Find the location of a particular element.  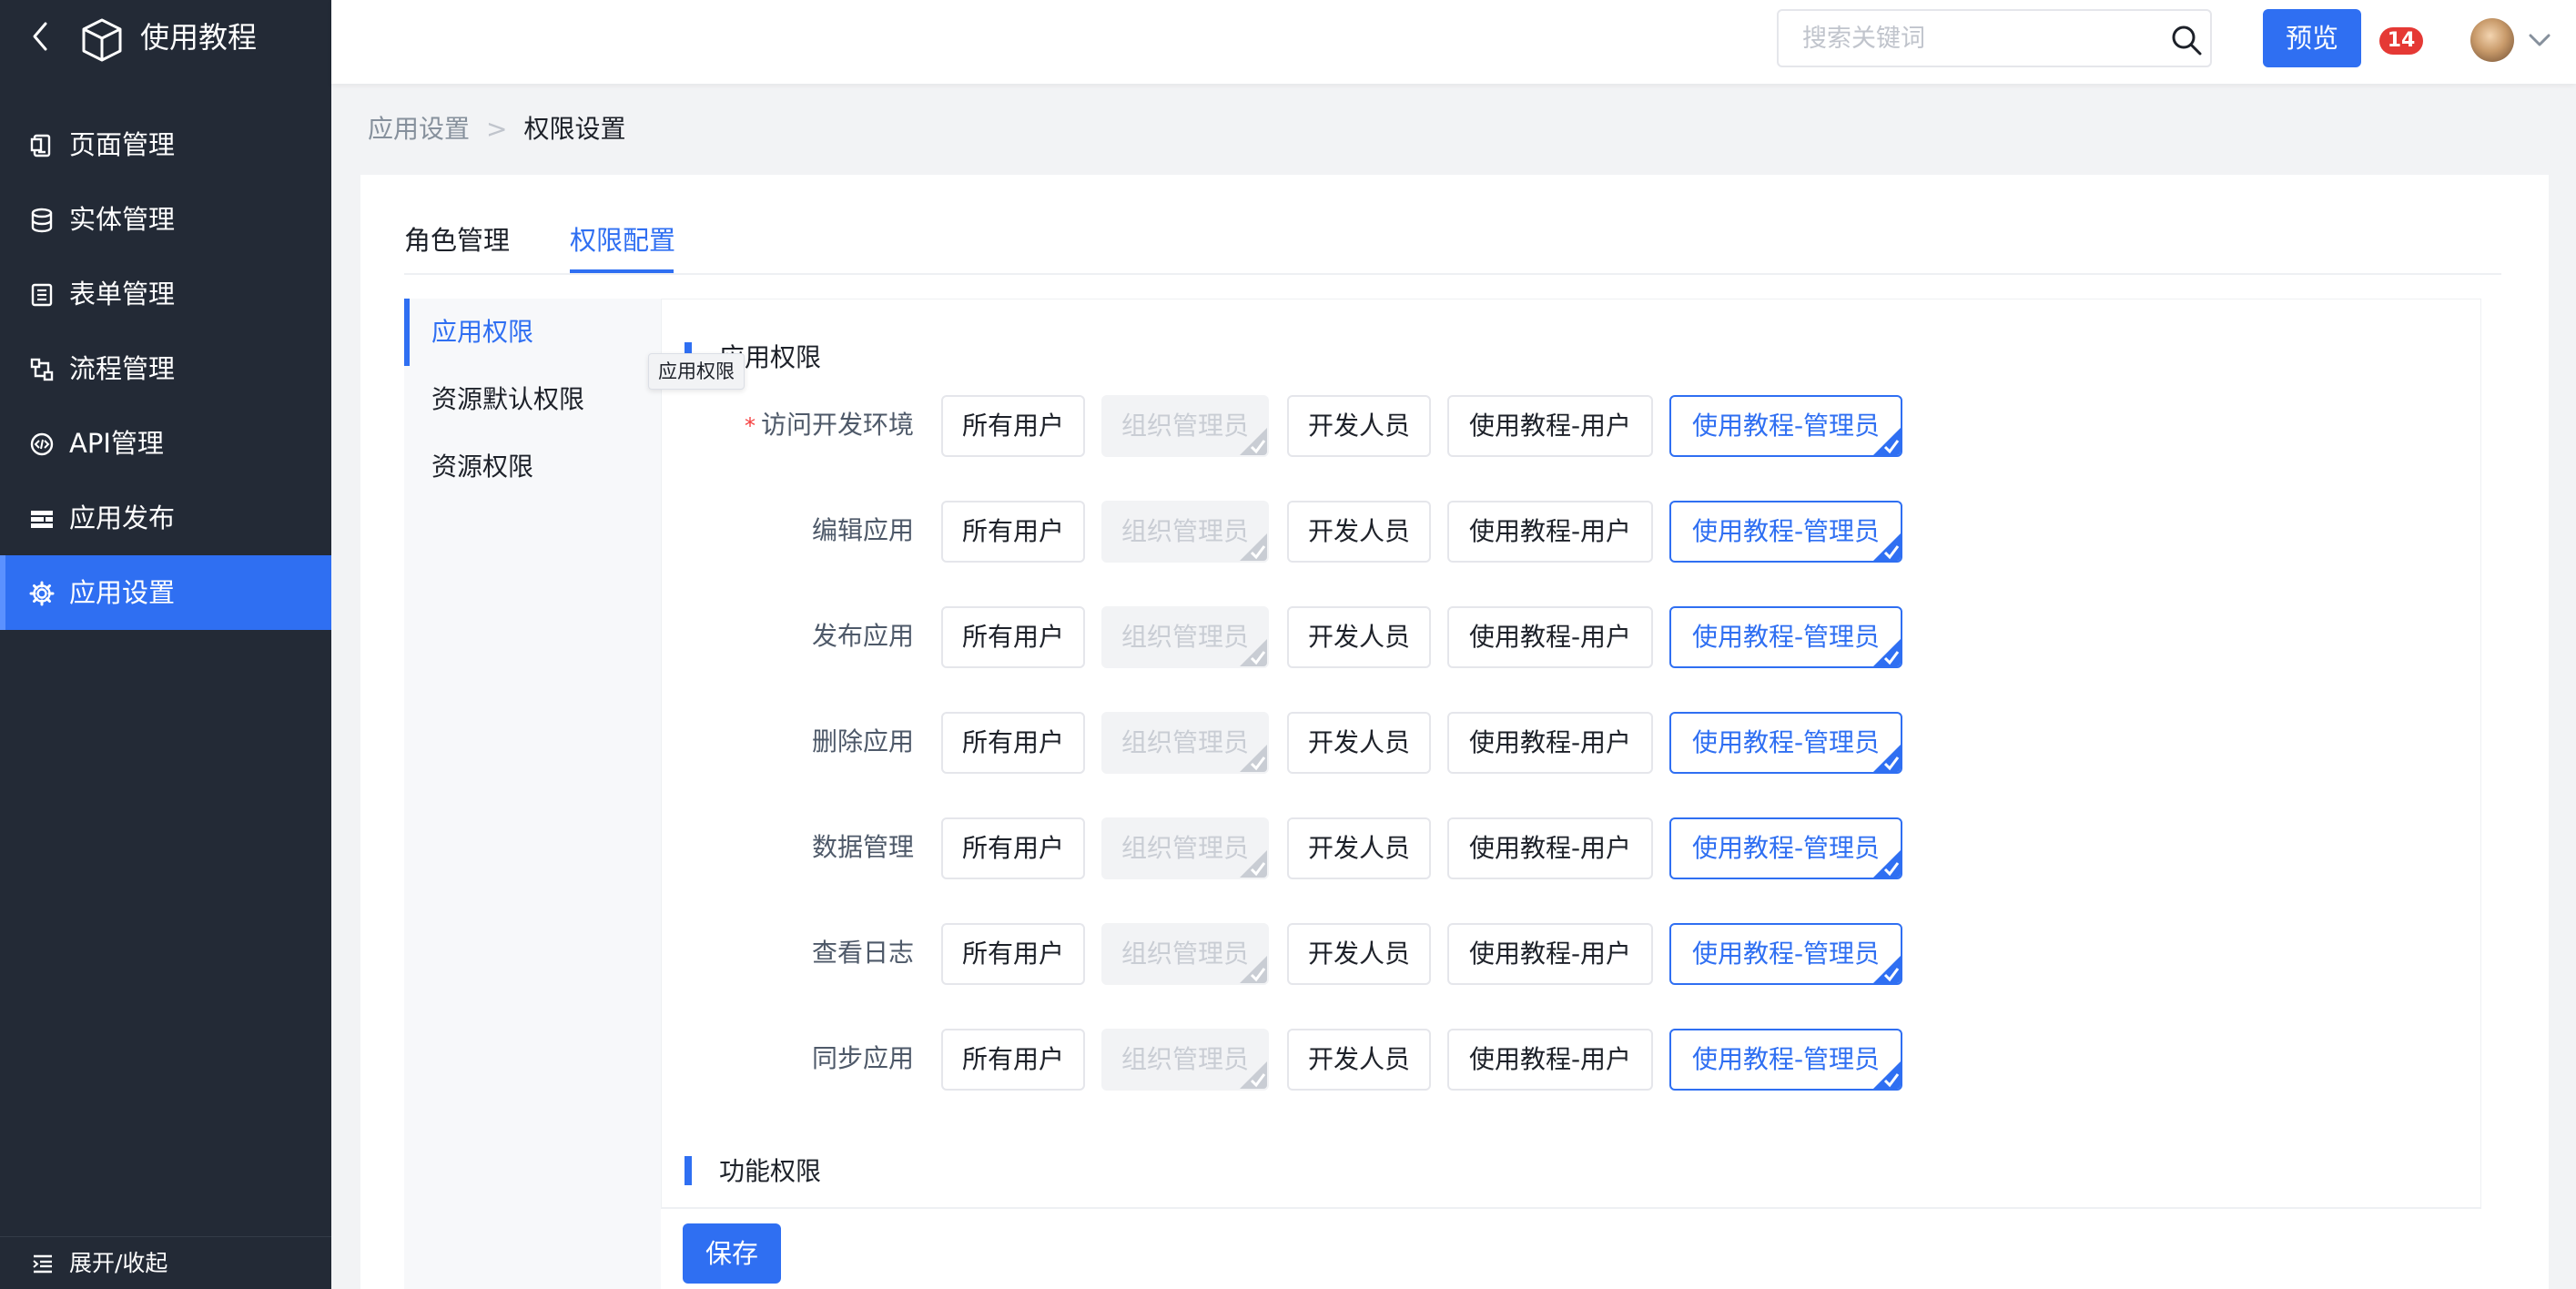

sidebar-item-label: 实体管理 is located at coordinates (122, 219).